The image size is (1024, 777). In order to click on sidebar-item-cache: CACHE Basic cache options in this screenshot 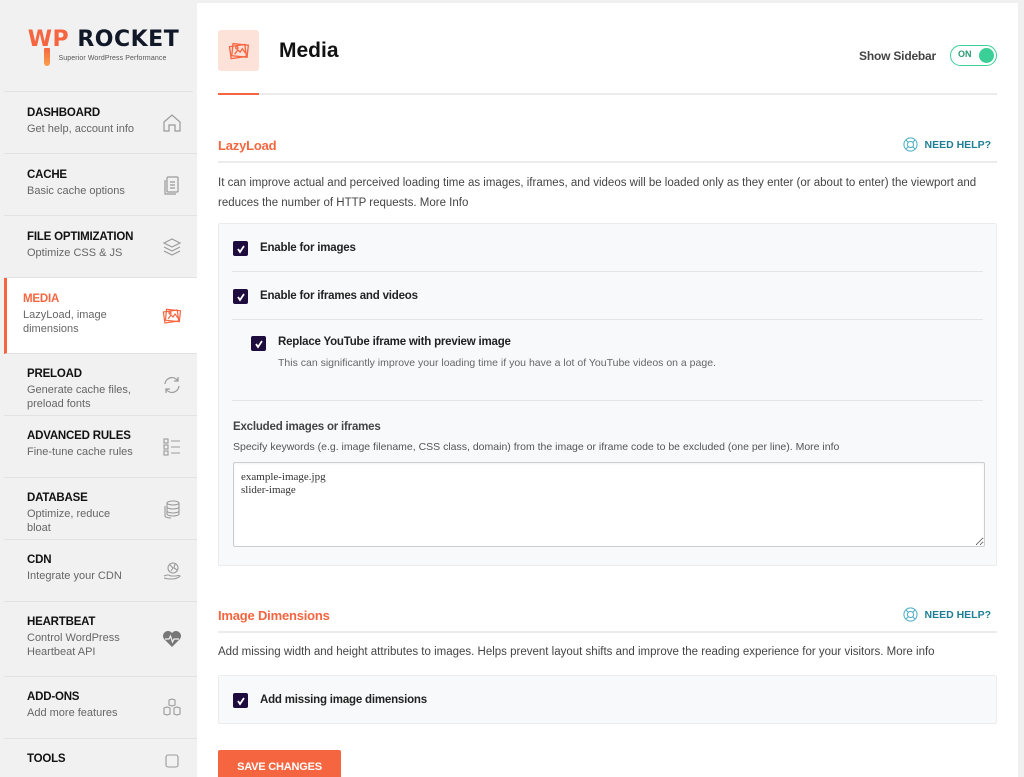, I will do `click(100, 185)`.